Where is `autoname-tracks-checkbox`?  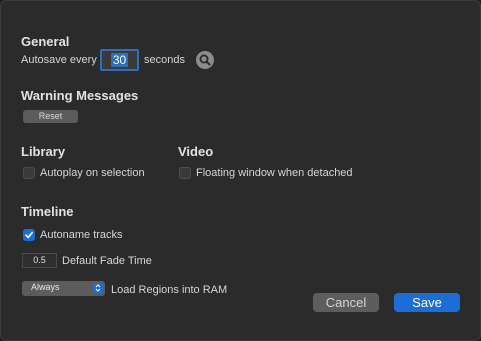
autoname-tracks-checkbox is located at coordinates (29, 235).